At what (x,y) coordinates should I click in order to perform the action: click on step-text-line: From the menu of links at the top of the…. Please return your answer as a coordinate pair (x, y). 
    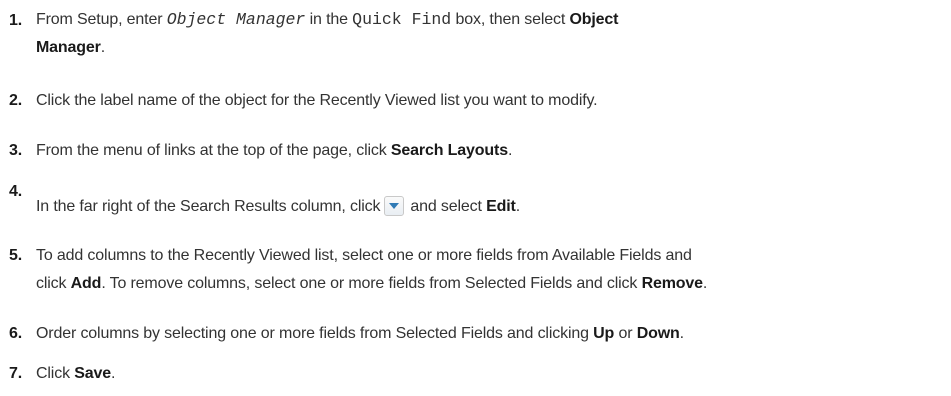
    Looking at the image, I should click on (493, 150).